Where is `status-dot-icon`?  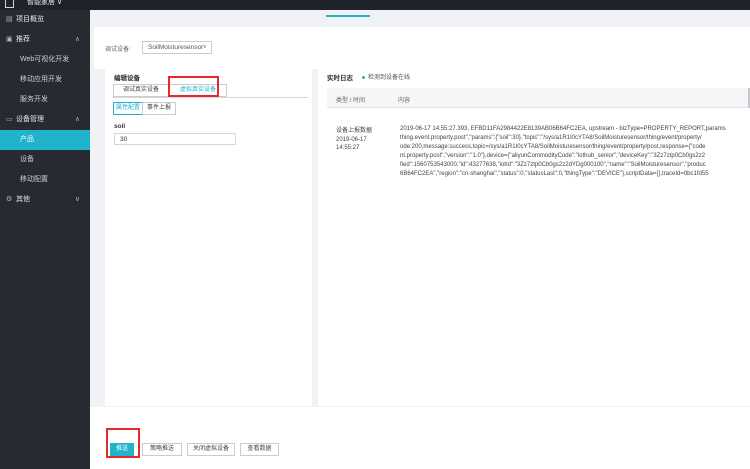 status-dot-icon is located at coordinates (363, 77).